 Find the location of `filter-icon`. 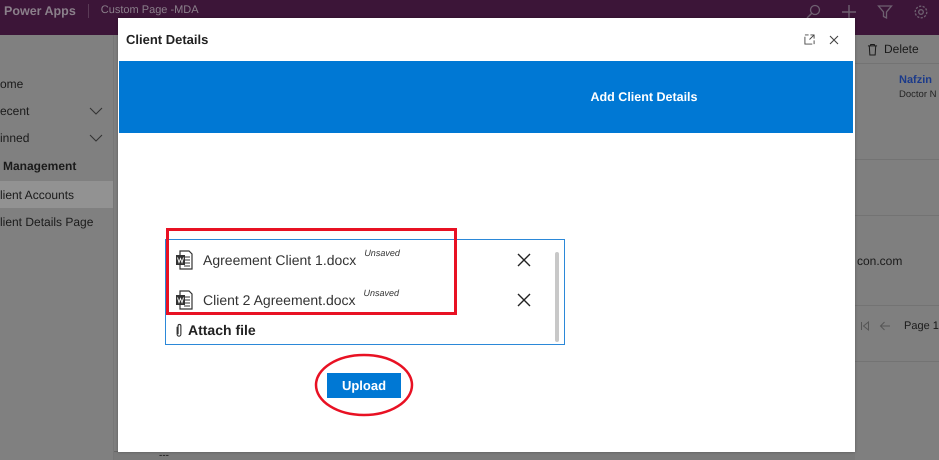

filter-icon is located at coordinates (885, 12).